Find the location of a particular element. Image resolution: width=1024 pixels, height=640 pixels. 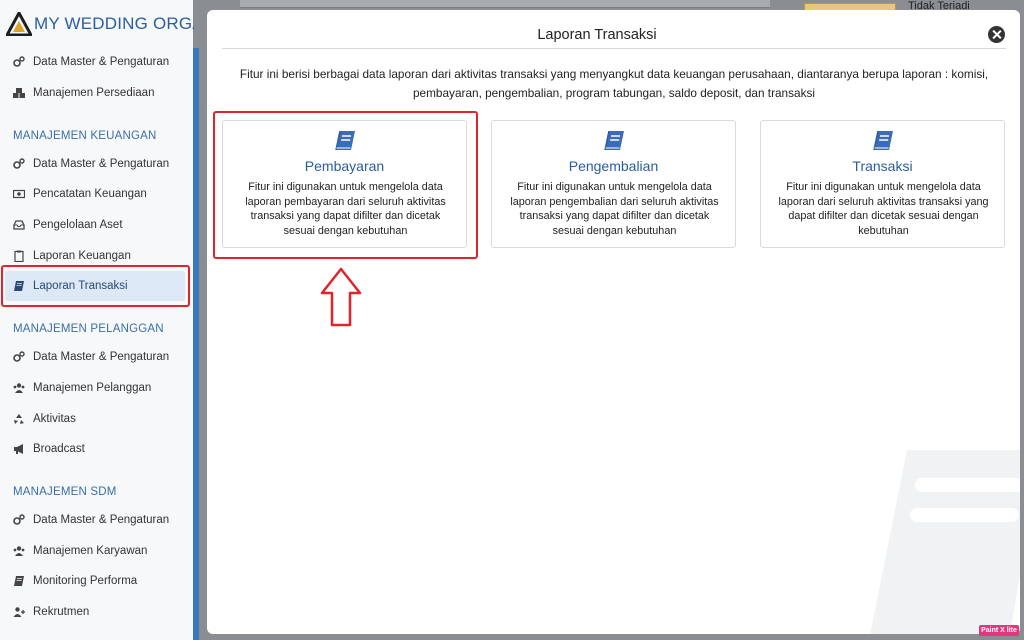

sidebar-item-manajemen-persediaan: Manajemen Persediaan is located at coordinates (83, 93).